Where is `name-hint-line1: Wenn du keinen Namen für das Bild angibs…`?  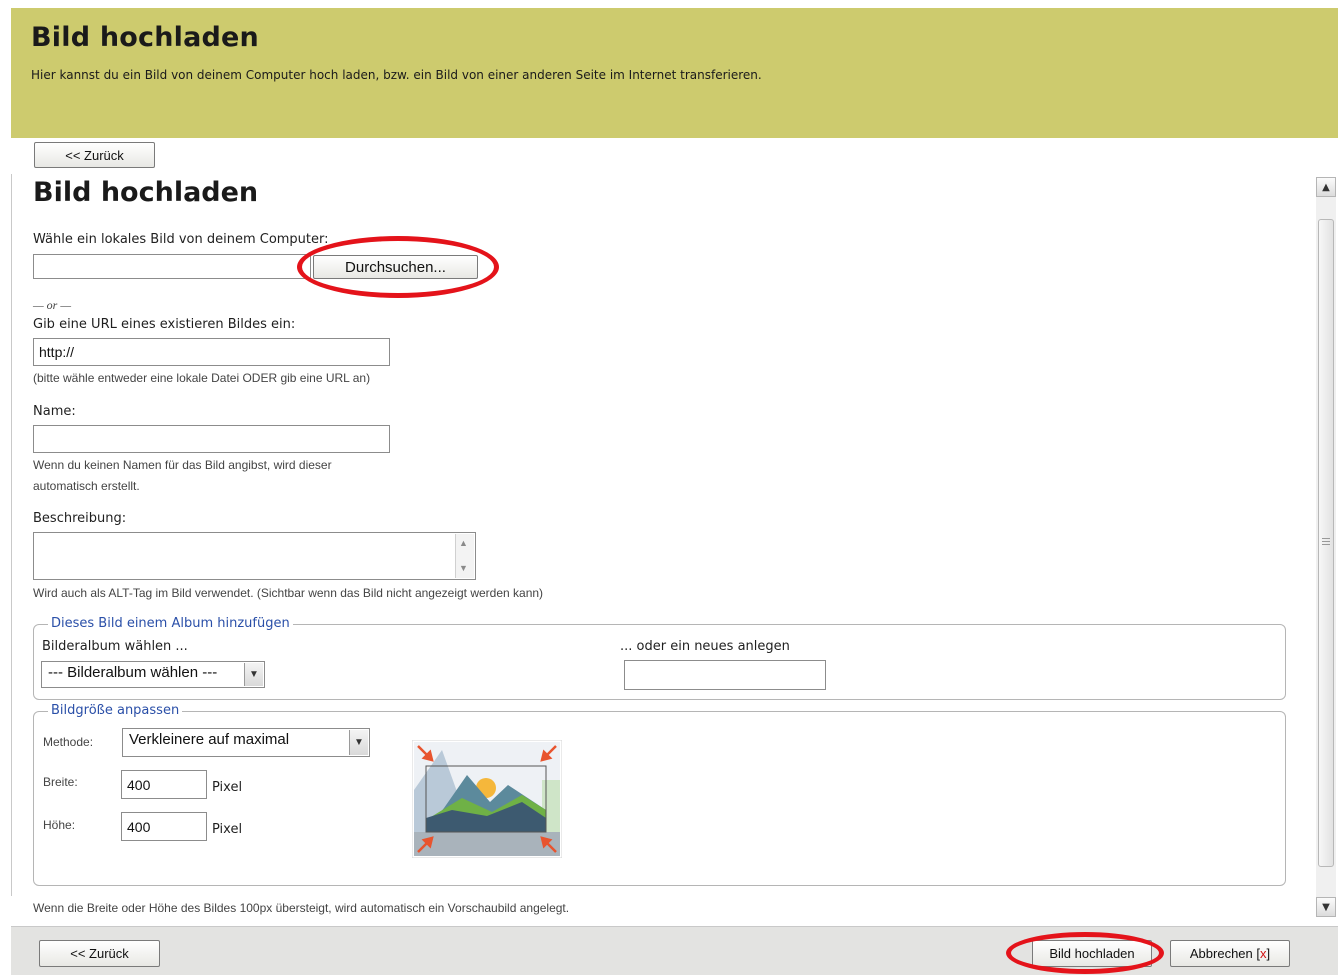
name-hint-line1: Wenn du keinen Namen für das Bild angibs… is located at coordinates (182, 465).